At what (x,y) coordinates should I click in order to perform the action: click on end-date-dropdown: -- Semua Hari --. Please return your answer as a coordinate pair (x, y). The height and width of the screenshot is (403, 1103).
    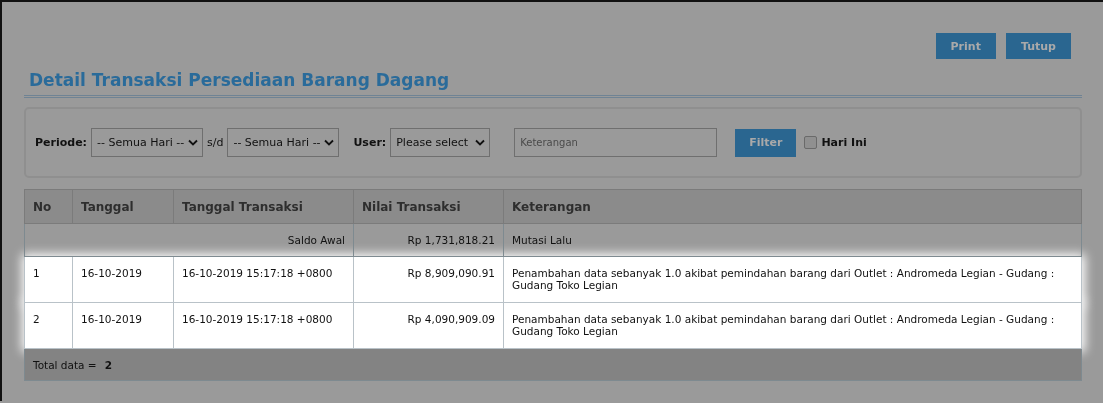
    Looking at the image, I should click on (283, 142).